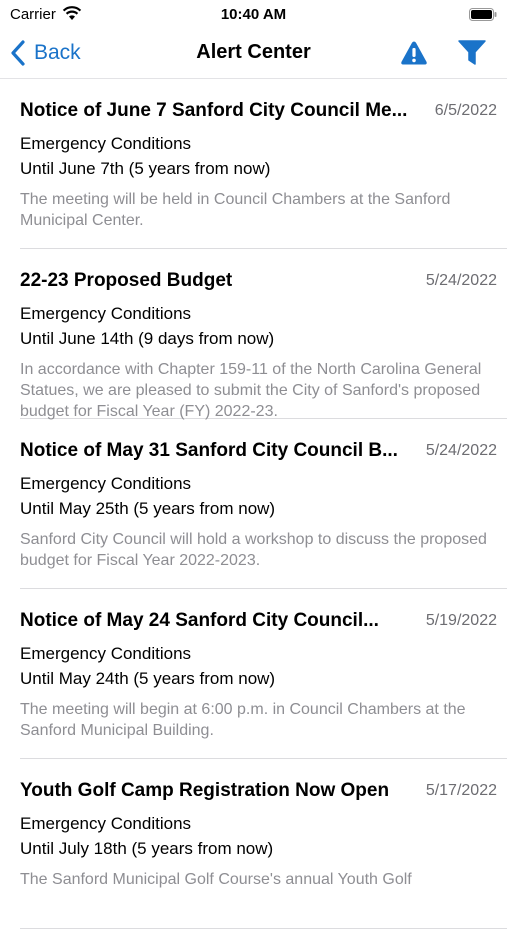 The image size is (507, 929). Describe the element at coordinates (145, 168) in the screenshot. I see `alert-expiry: Until June 7th (5 years from now)` at that location.